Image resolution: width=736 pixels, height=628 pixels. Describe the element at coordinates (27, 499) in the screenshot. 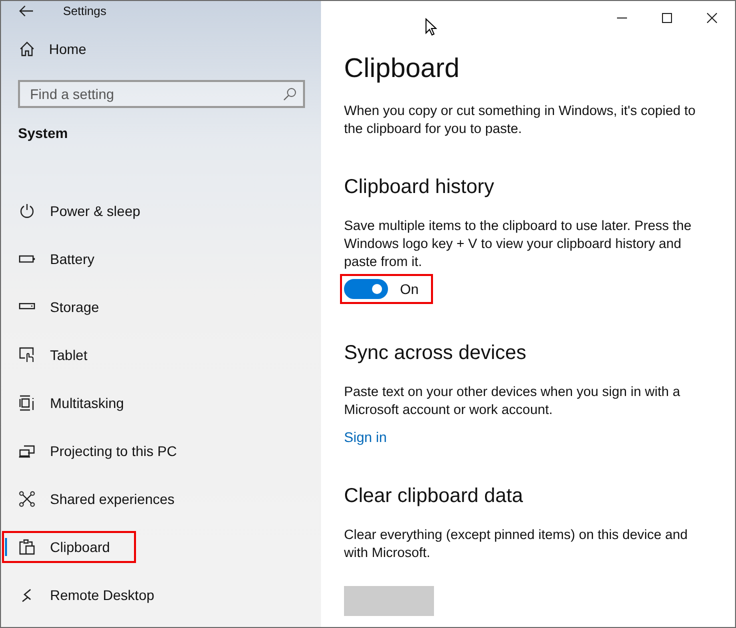

I see `shared-icon` at that location.